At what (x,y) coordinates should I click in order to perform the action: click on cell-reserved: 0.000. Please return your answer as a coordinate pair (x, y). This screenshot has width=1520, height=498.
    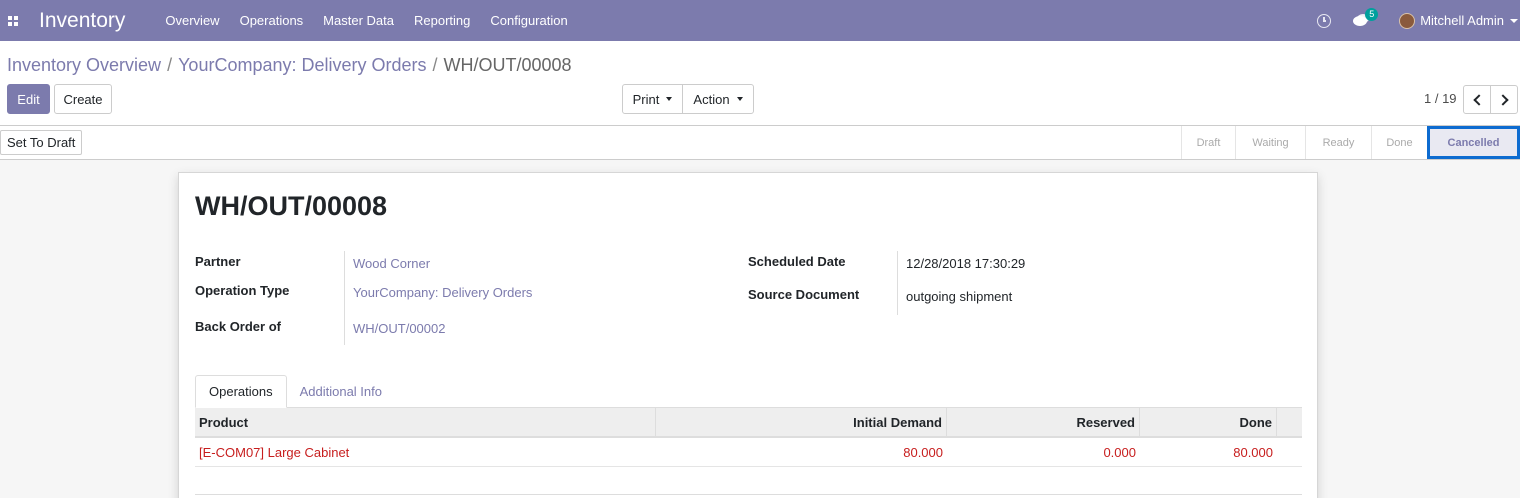
    Looking at the image, I should click on (1119, 452).